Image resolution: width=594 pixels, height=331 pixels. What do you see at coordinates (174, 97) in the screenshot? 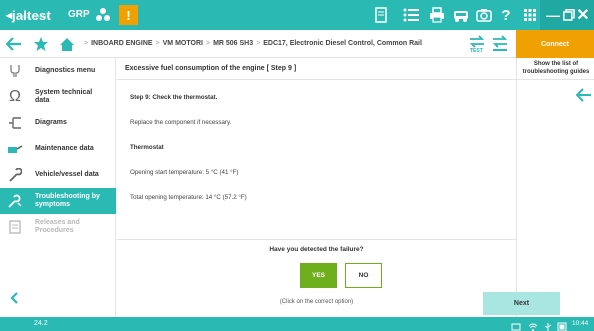
I see `step-heading: Step 9: Check the thermostat.` at bounding box center [174, 97].